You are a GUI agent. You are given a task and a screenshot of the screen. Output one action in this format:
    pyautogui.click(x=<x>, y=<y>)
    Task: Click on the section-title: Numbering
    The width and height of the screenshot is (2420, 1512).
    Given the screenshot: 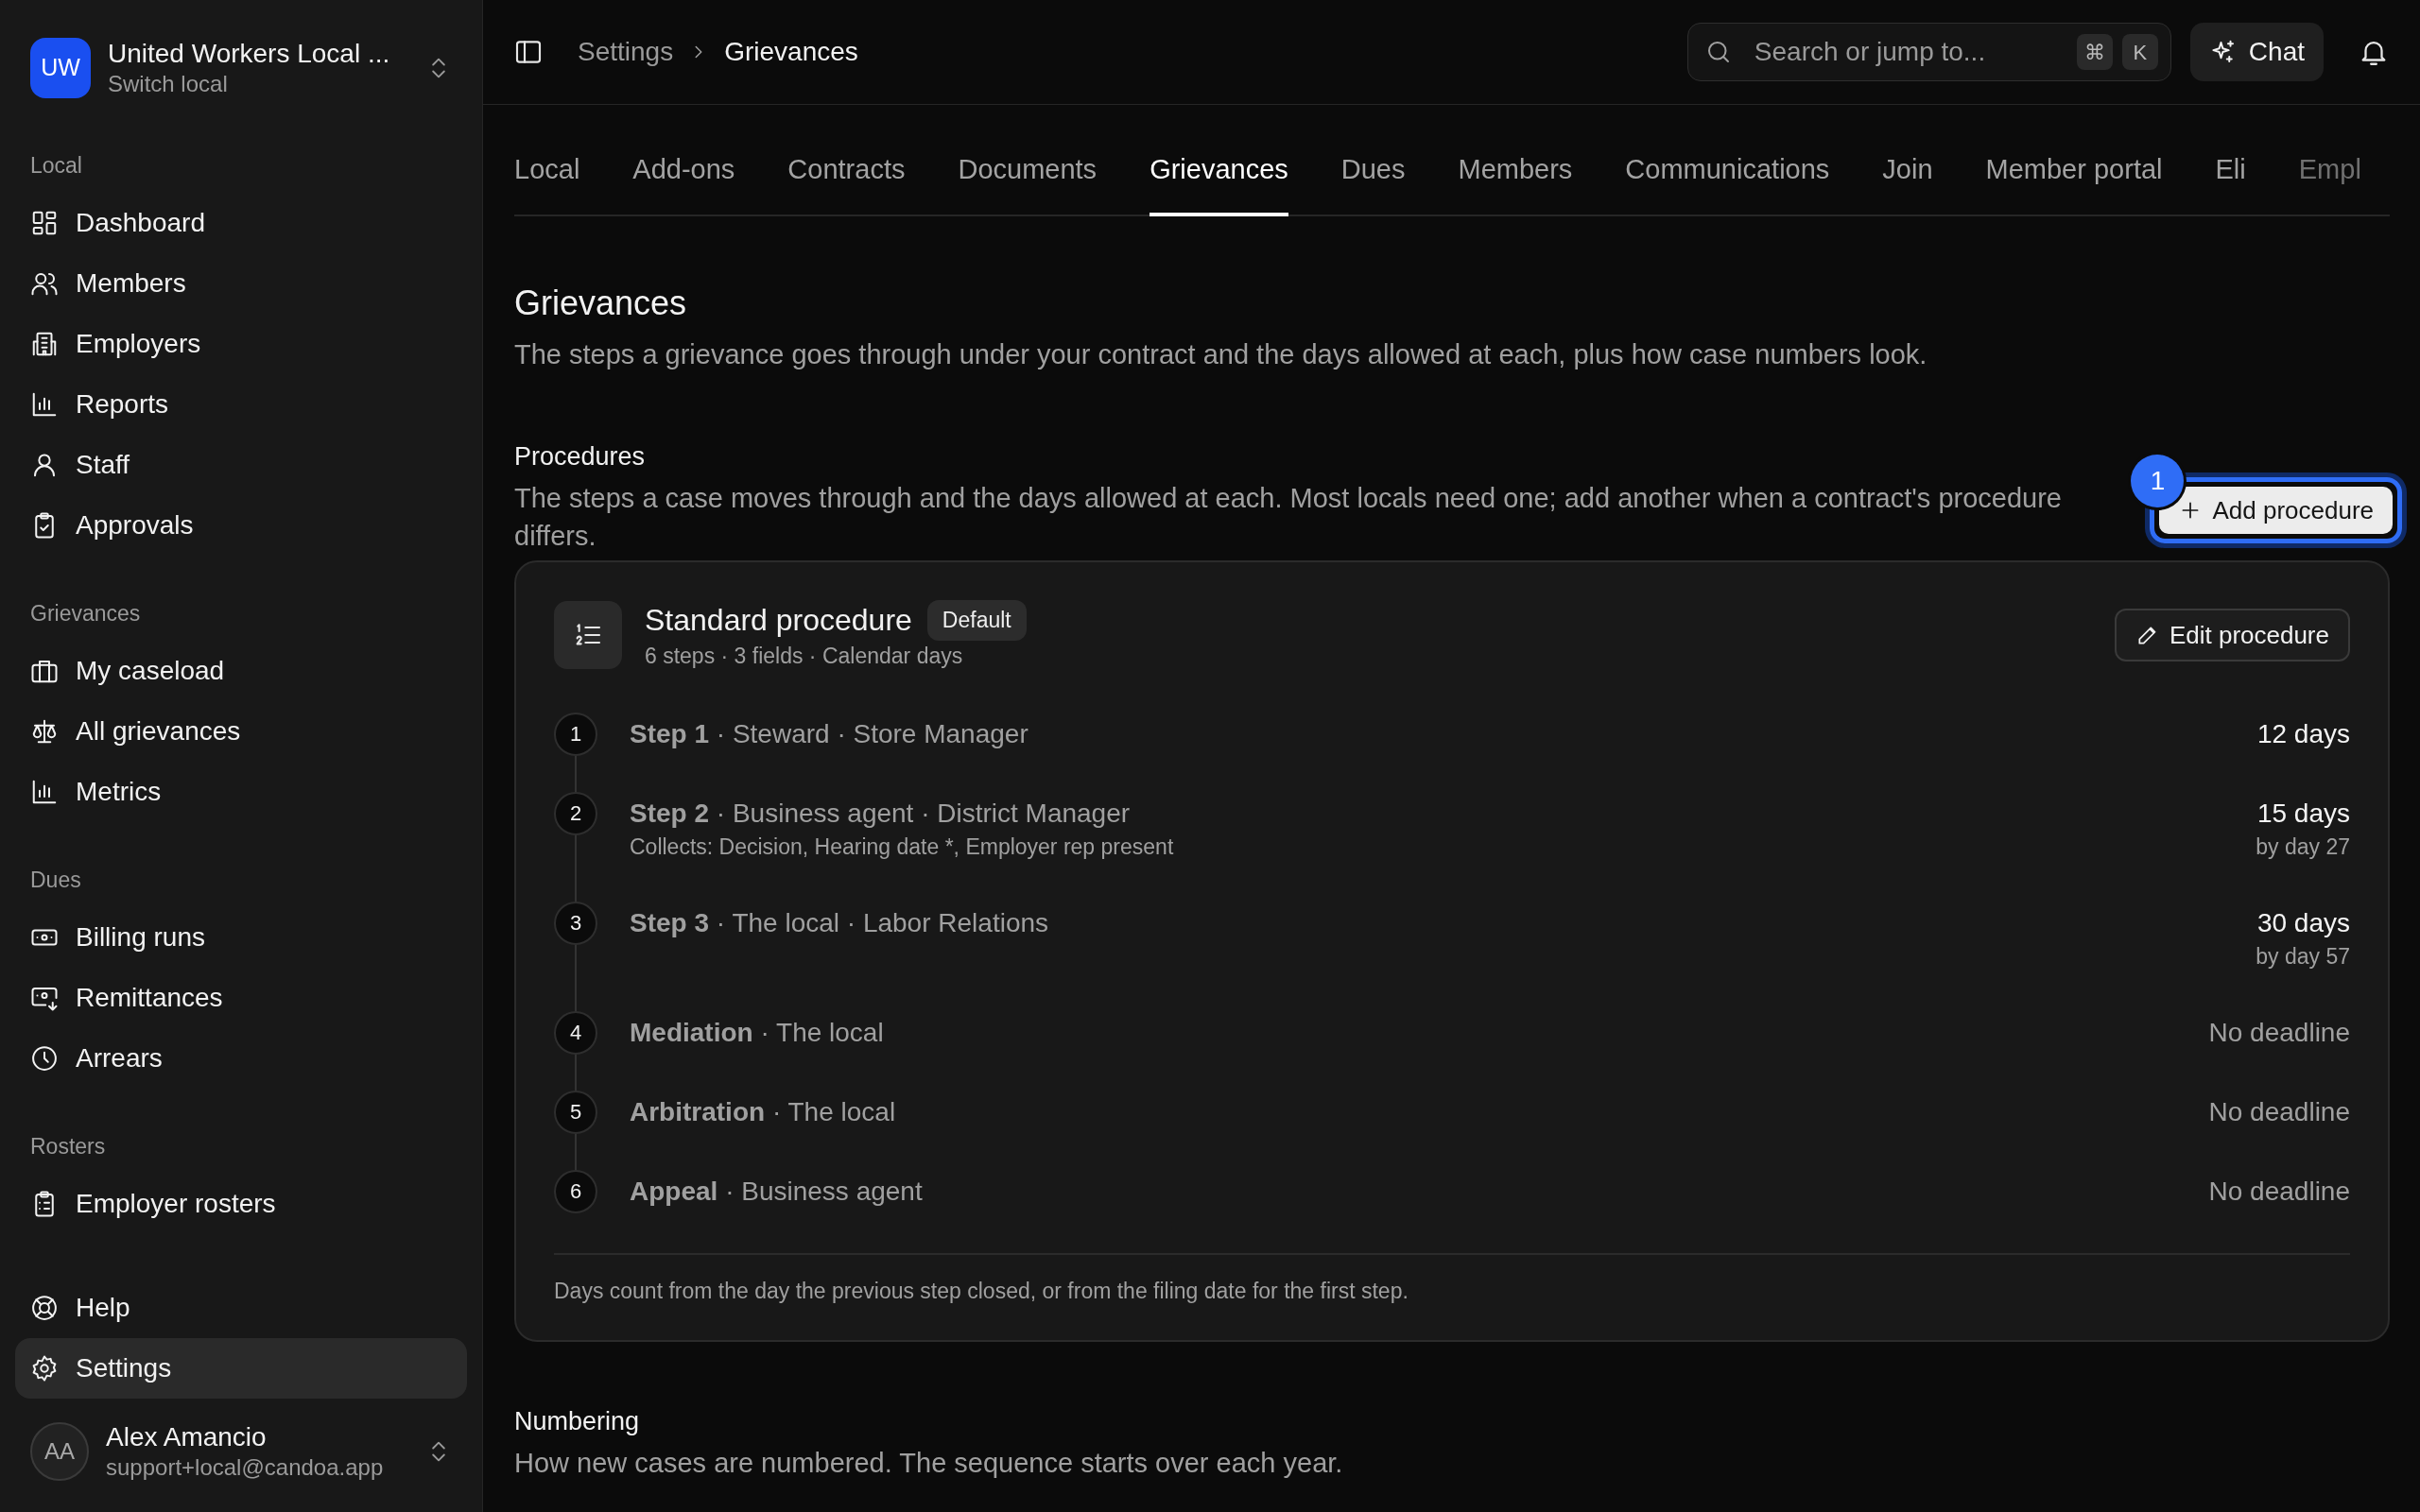 What is the action you would take?
    pyautogui.click(x=577, y=1421)
    